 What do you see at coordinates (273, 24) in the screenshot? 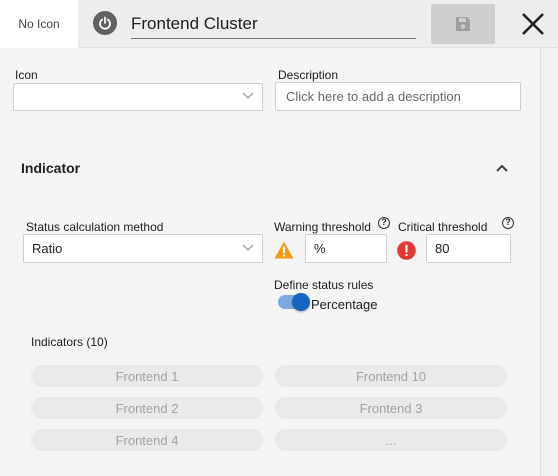
I see `title-input` at bounding box center [273, 24].